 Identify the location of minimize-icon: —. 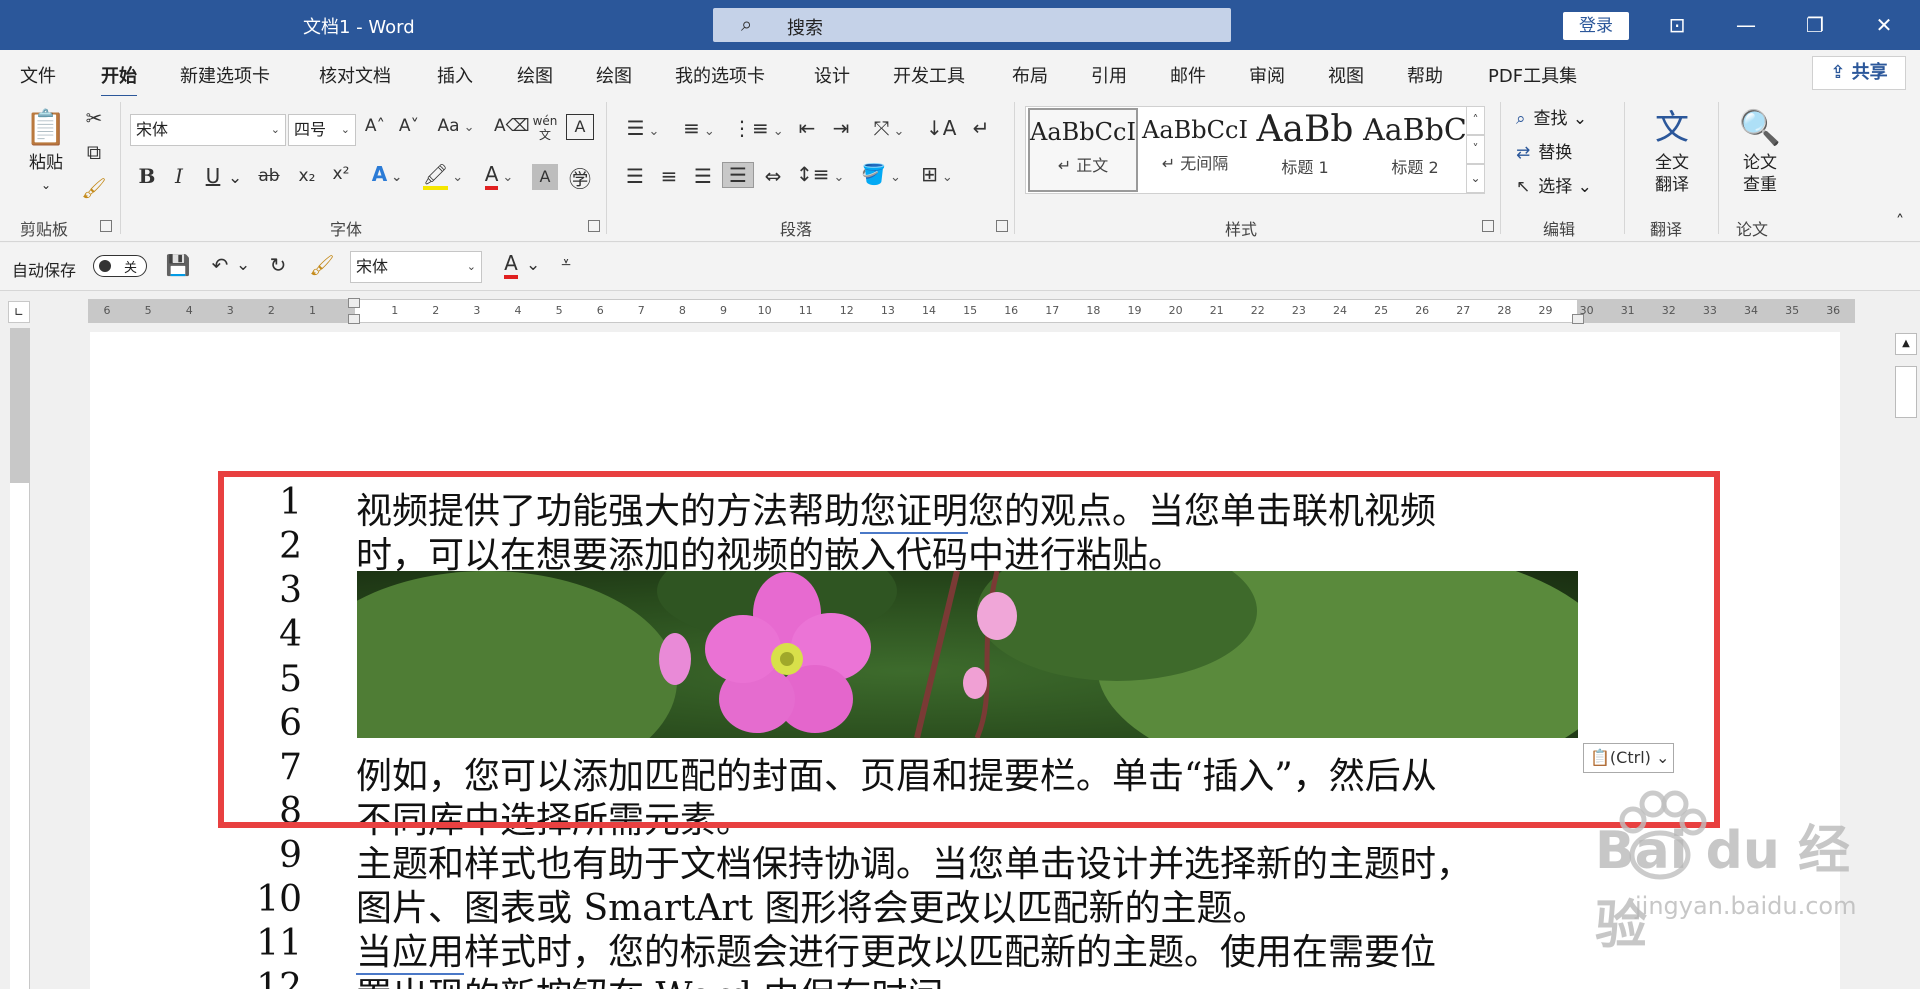
(1746, 25).